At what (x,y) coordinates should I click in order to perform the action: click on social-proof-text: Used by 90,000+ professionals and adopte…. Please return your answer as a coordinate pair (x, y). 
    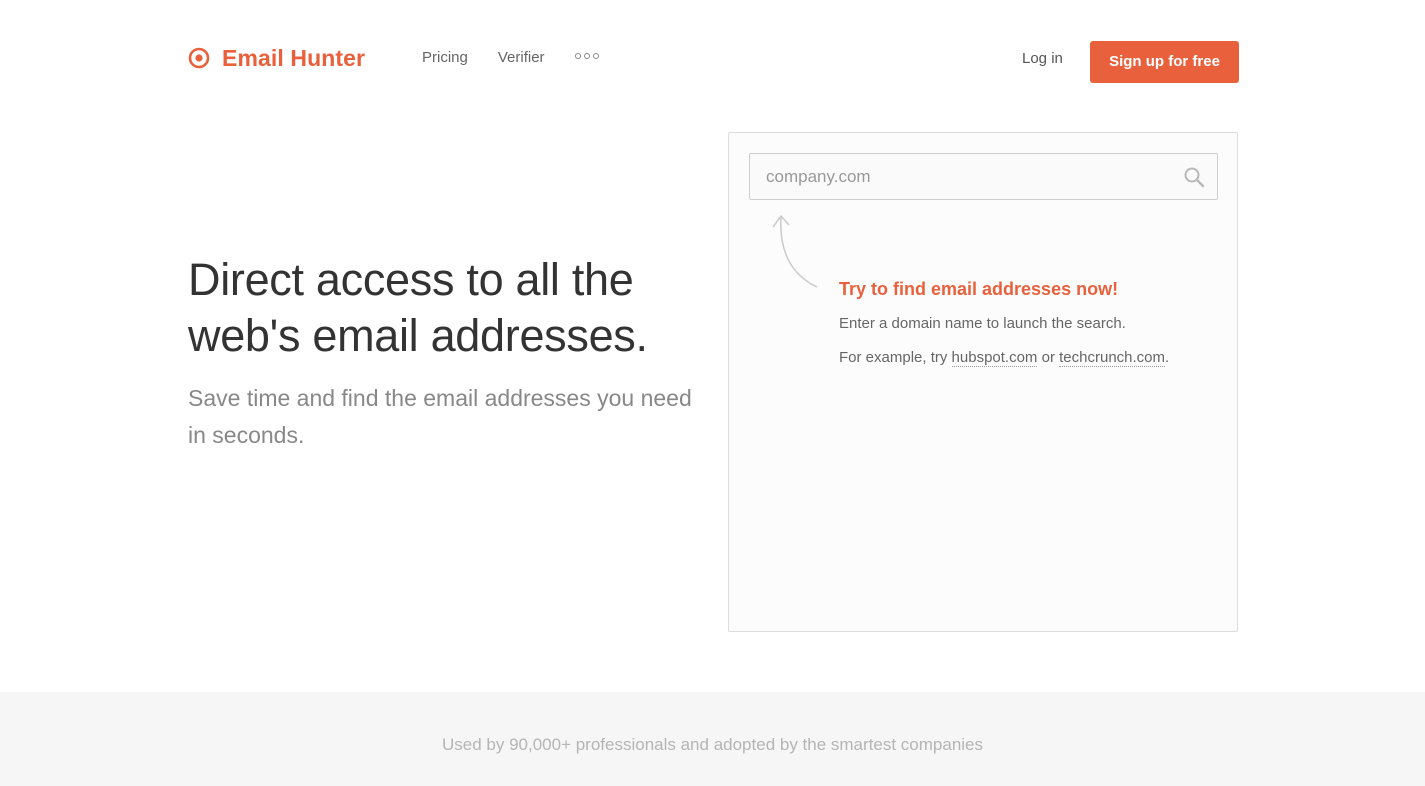
    Looking at the image, I should click on (712, 744).